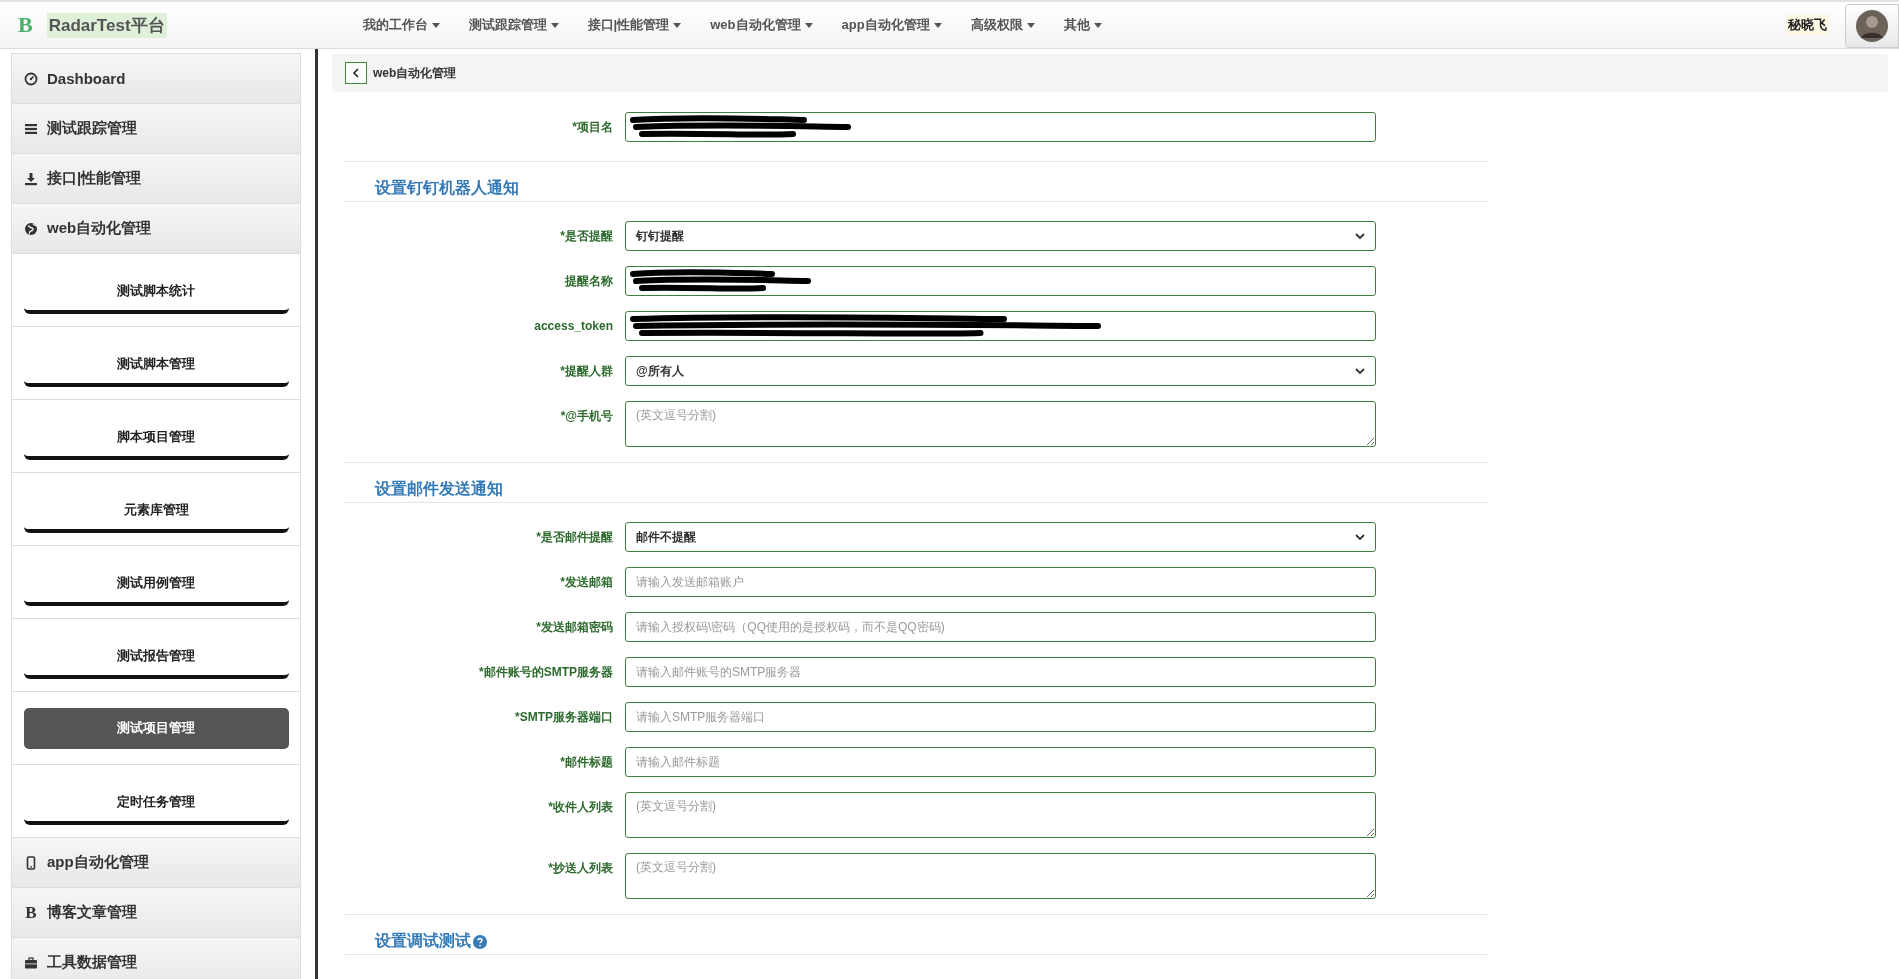  Describe the element at coordinates (589, 281) in the screenshot. I see `field-label: 提醒名称` at that location.